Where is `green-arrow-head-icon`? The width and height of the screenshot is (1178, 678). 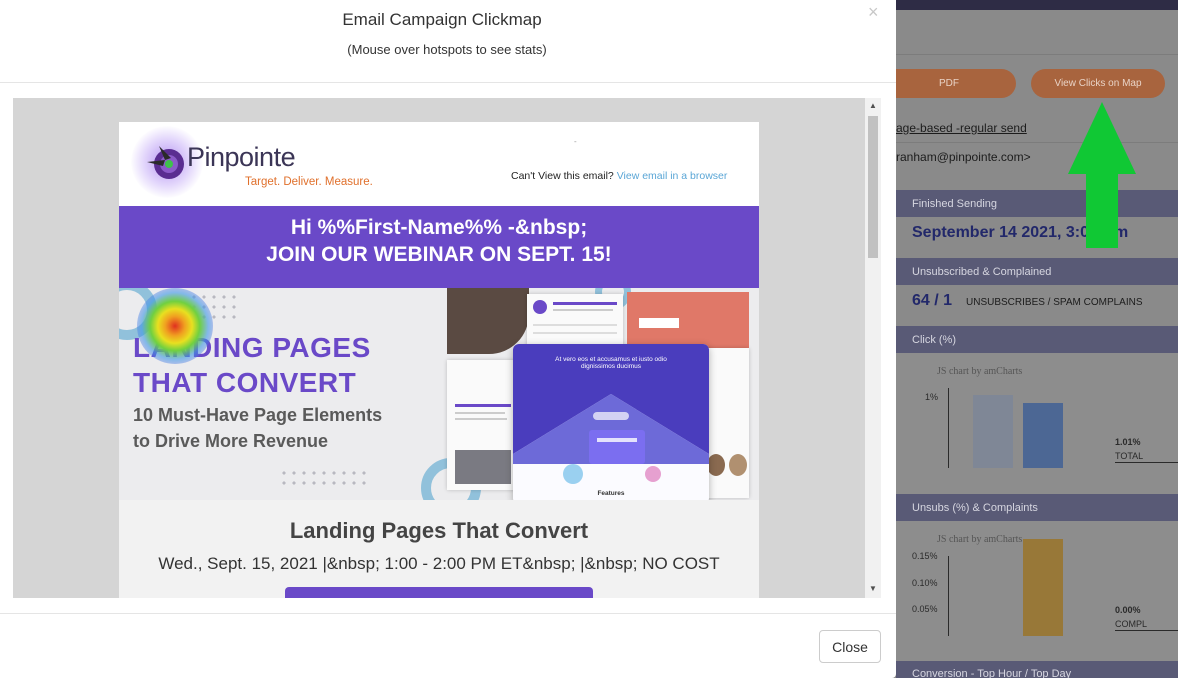
green-arrow-head-icon is located at coordinates (1102, 138).